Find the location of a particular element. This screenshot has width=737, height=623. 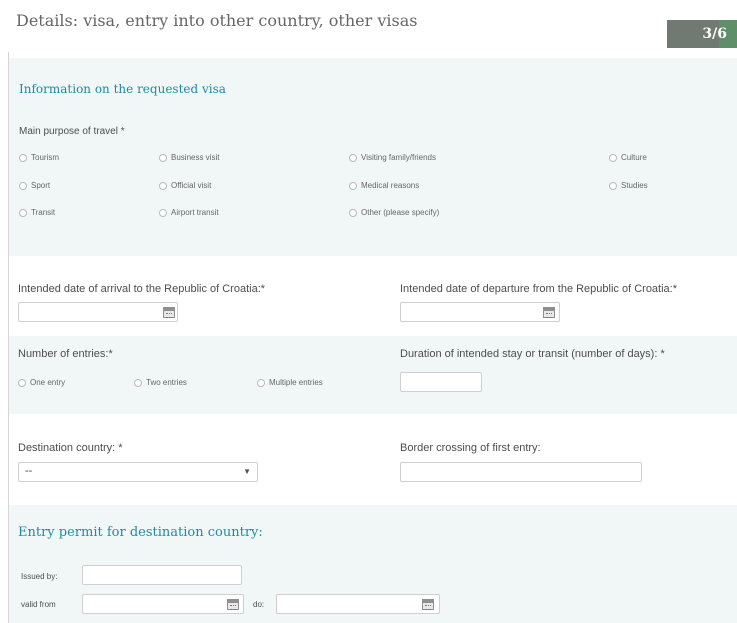

step-badge: 3/6 is located at coordinates (702, 34).